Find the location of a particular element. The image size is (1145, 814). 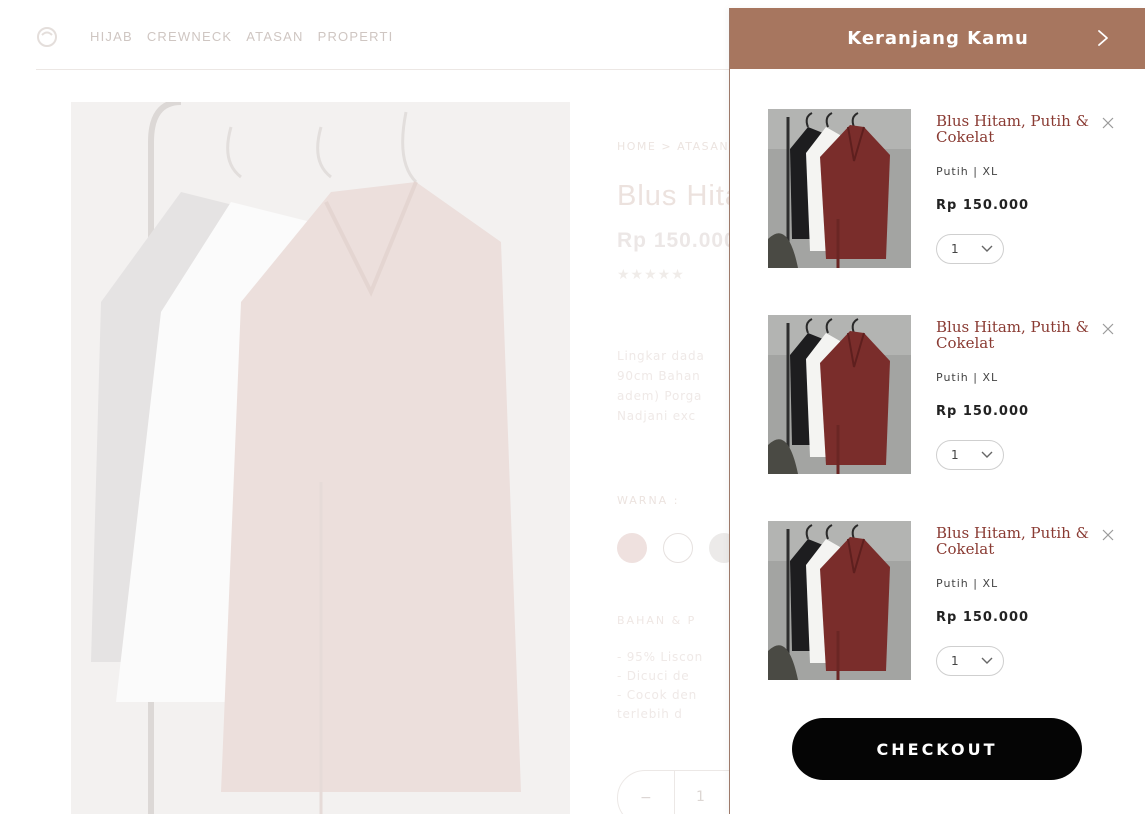

nav-link-atasan: ATASAN is located at coordinates (274, 36).